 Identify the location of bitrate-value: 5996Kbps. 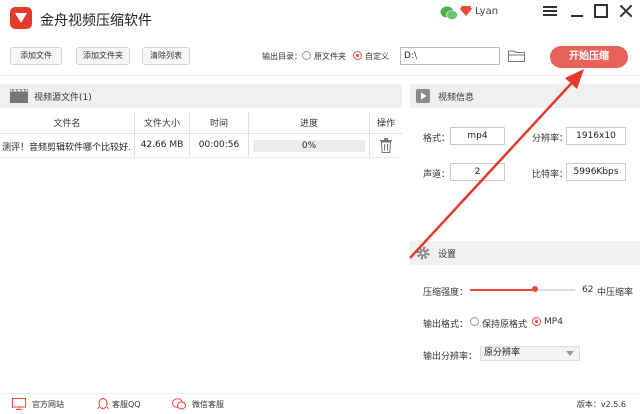
(596, 172).